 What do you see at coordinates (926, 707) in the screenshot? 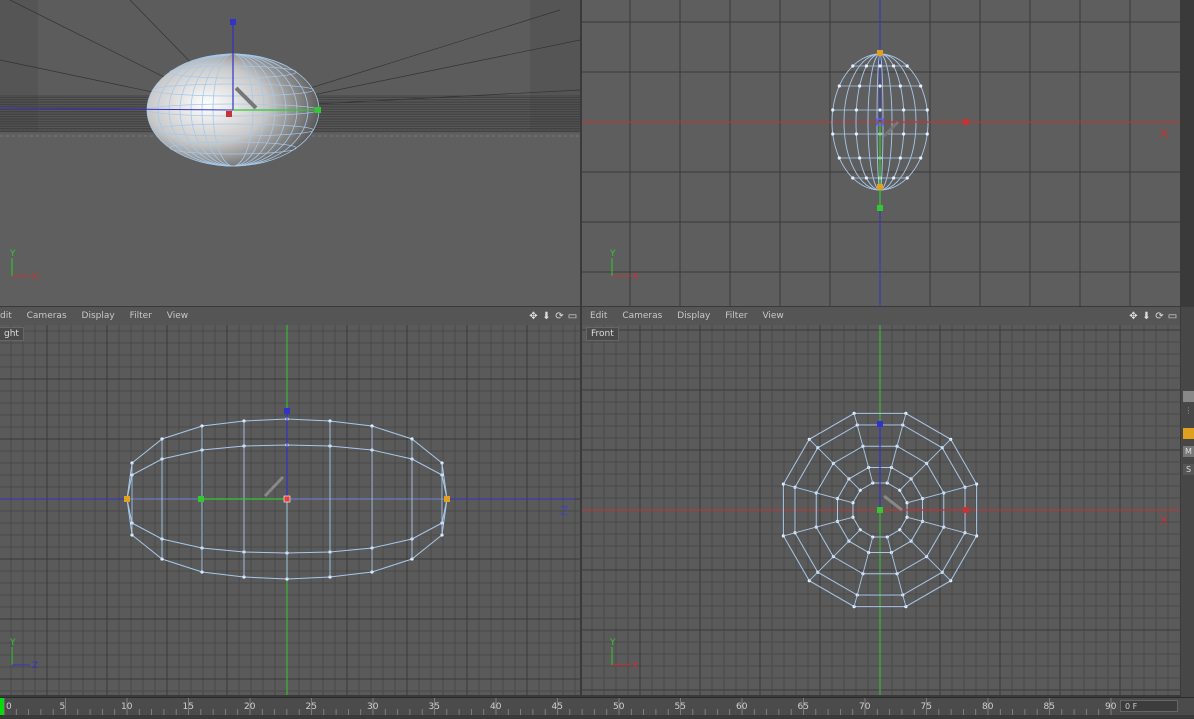
I see `timeline-tick-label: 75` at bounding box center [926, 707].